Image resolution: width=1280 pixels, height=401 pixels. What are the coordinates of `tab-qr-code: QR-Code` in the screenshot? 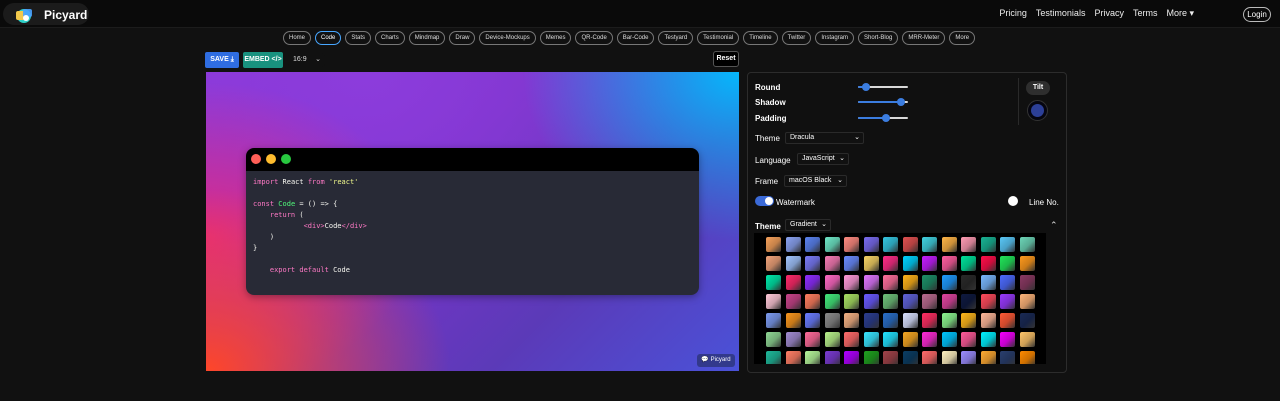 It's located at (594, 38).